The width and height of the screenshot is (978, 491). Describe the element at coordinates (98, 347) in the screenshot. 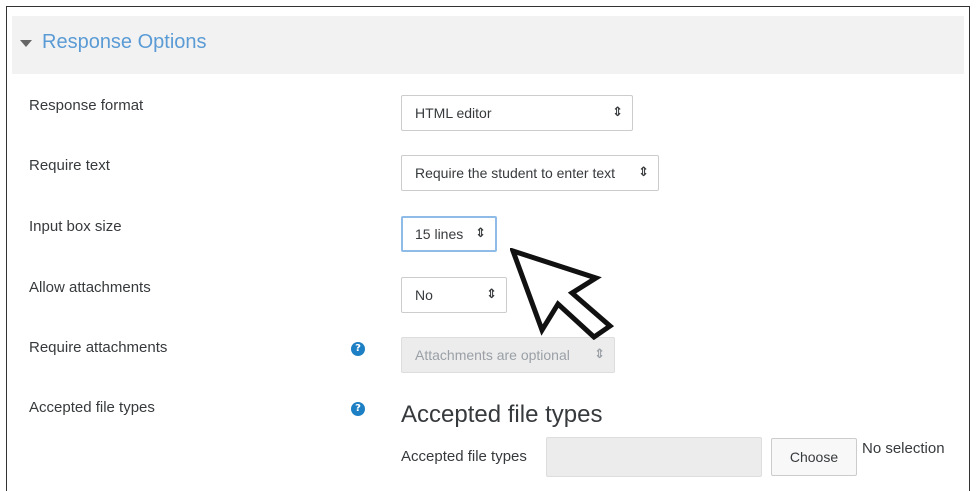

I see `require-attachments-label: Require attachments` at that location.